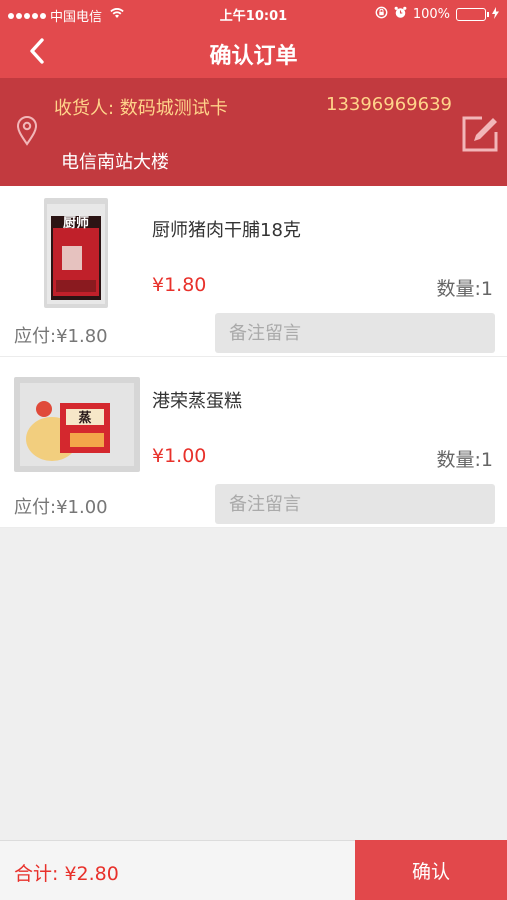 The width and height of the screenshot is (507, 900). I want to click on battery-percent: 100%, so click(431, 14).